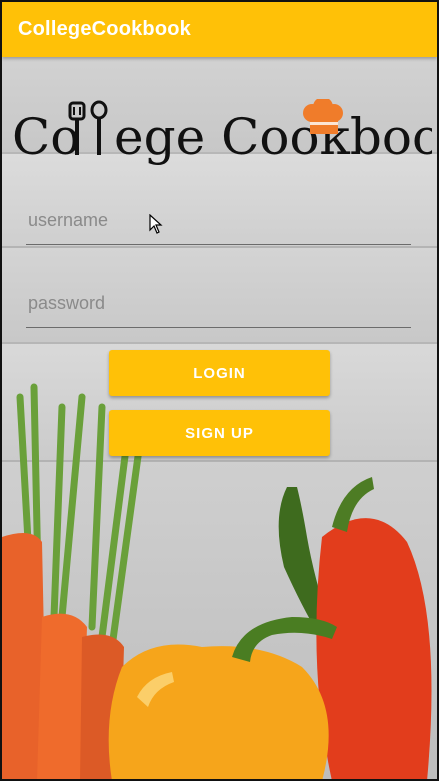 Image resolution: width=439 pixels, height=781 pixels. I want to click on red-pepper, so click(374, 648).